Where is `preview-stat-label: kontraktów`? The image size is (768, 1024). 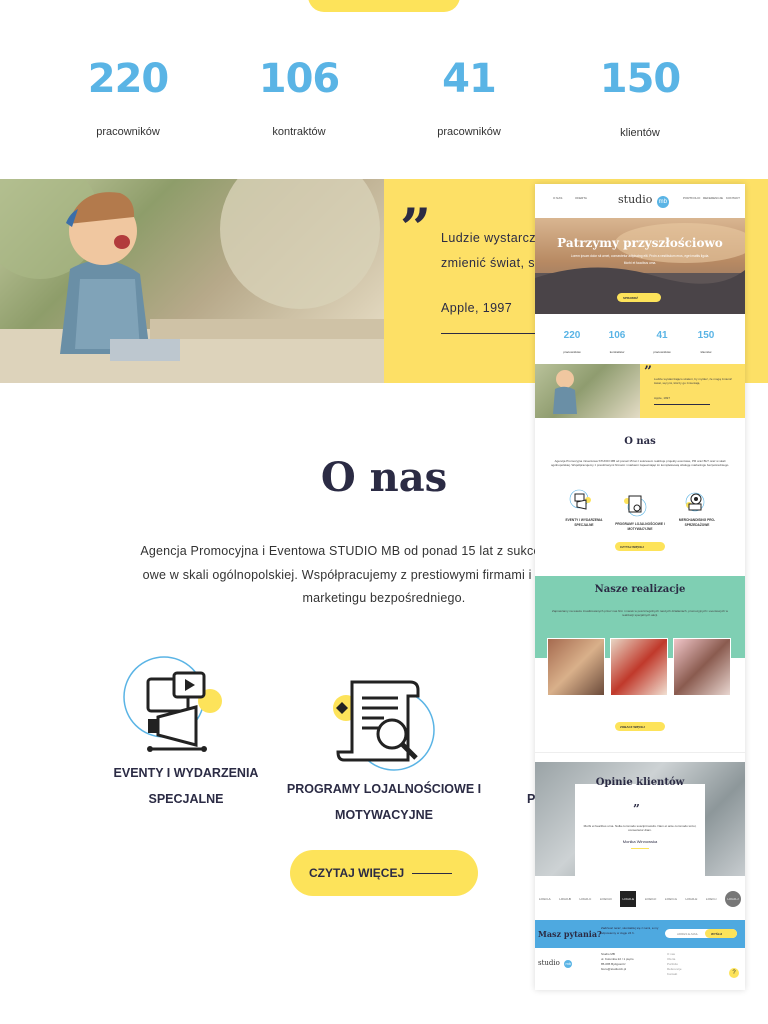 preview-stat-label: kontraktów is located at coordinates (617, 352).